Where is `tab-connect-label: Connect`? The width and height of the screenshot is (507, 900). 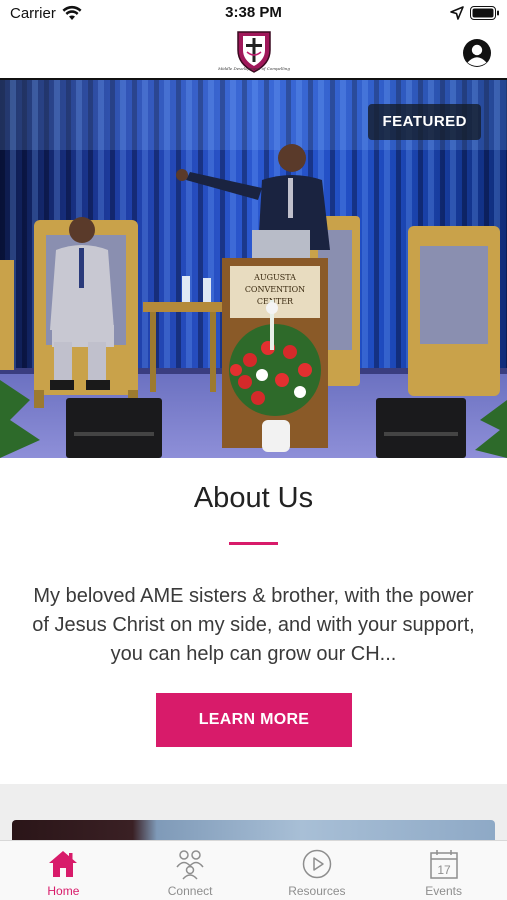
tab-connect-label: Connect is located at coordinates (190, 891).